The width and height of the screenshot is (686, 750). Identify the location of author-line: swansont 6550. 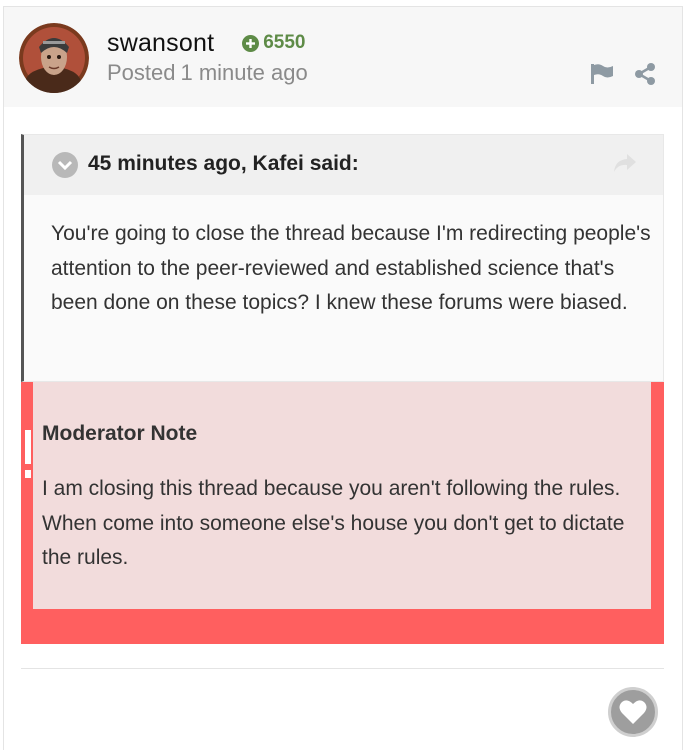
(206, 43).